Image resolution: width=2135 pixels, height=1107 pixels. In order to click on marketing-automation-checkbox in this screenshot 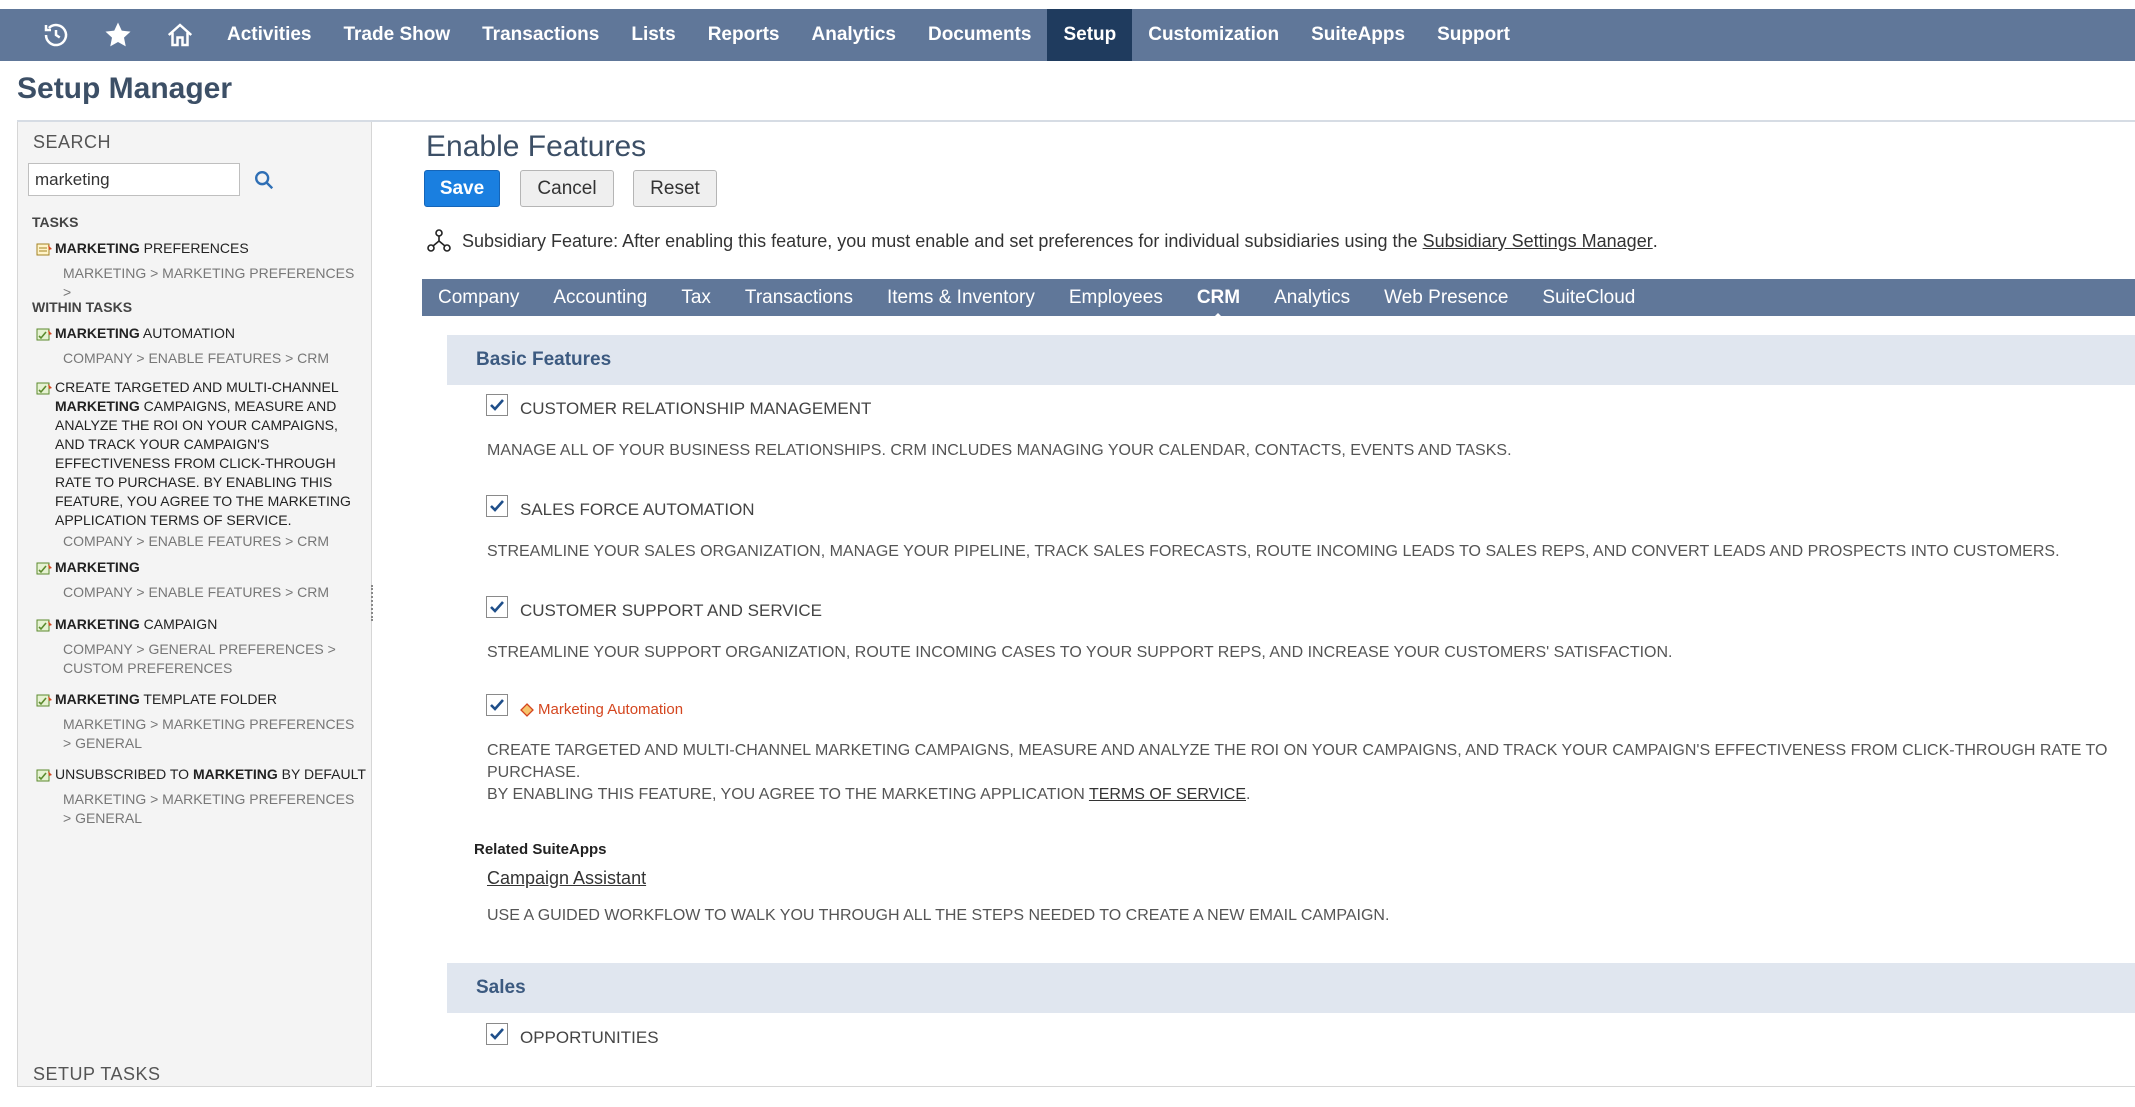, I will do `click(497, 705)`.